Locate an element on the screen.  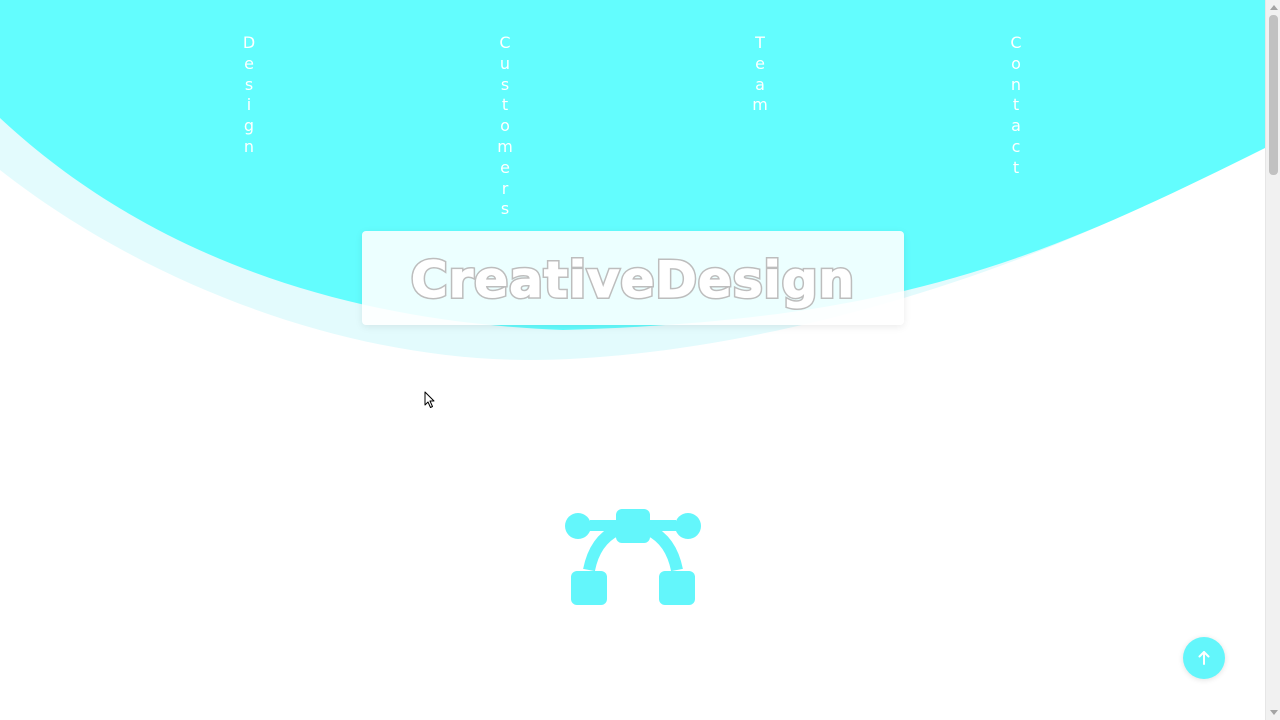
nav-item-contact: ContactContact is located at coordinates (1016, 106).